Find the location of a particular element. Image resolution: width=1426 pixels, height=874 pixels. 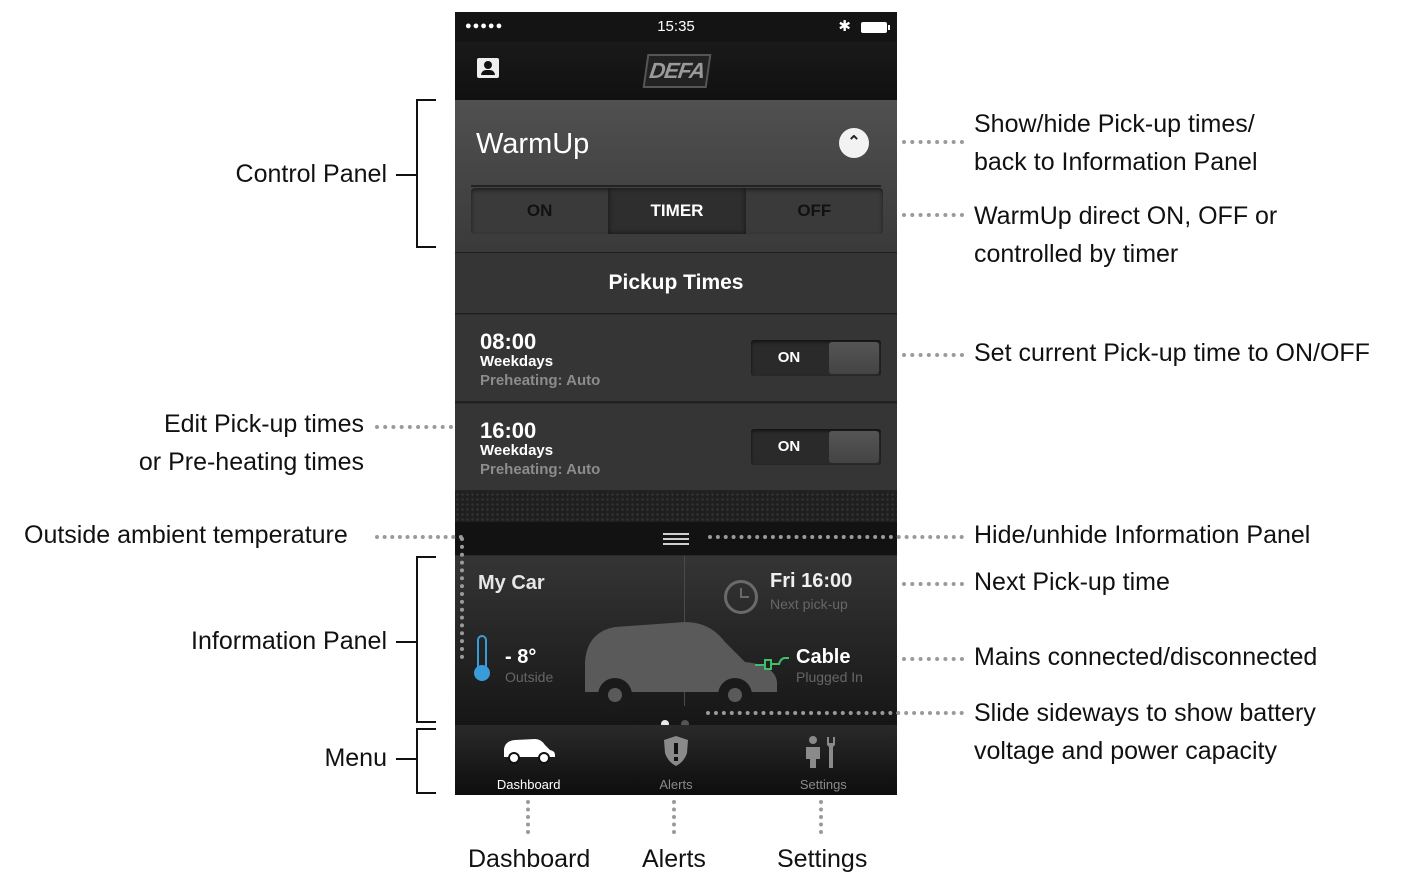

hamburger-icon is located at coordinates (676, 539).